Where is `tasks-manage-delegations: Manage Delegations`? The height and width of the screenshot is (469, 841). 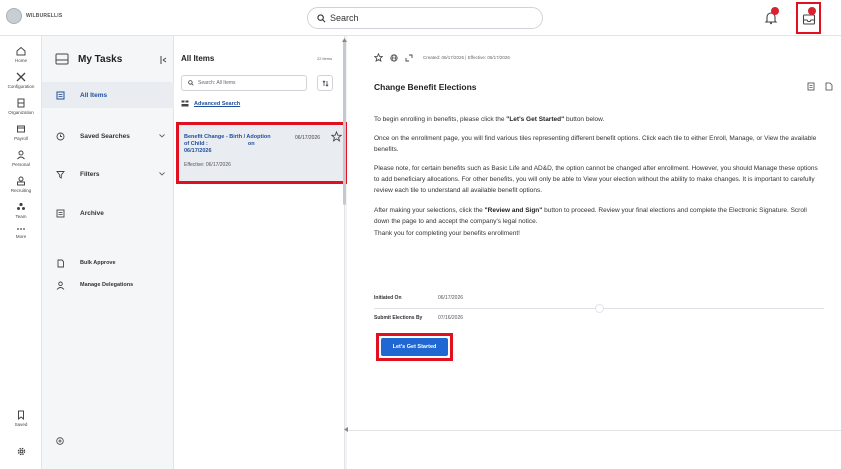
tasks-manage-delegations: Manage Delegations is located at coordinates (108, 285).